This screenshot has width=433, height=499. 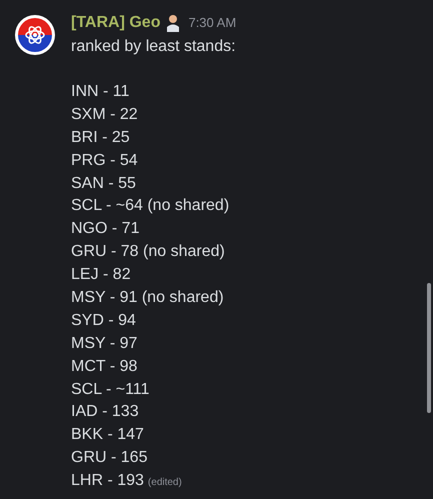 I want to click on message-line: PRG - 54, so click(x=104, y=160).